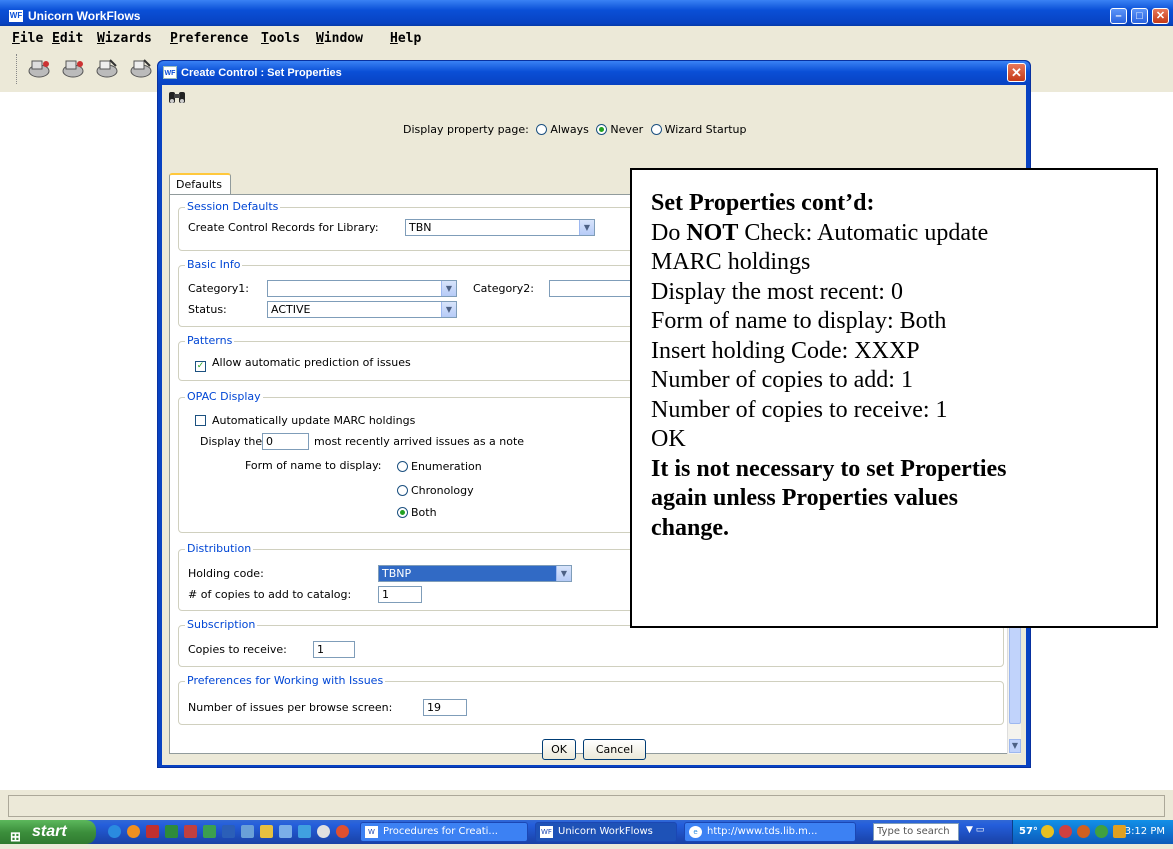  Describe the element at coordinates (15, 836) in the screenshot. I see `windows-flag-icon: ⊞` at that location.